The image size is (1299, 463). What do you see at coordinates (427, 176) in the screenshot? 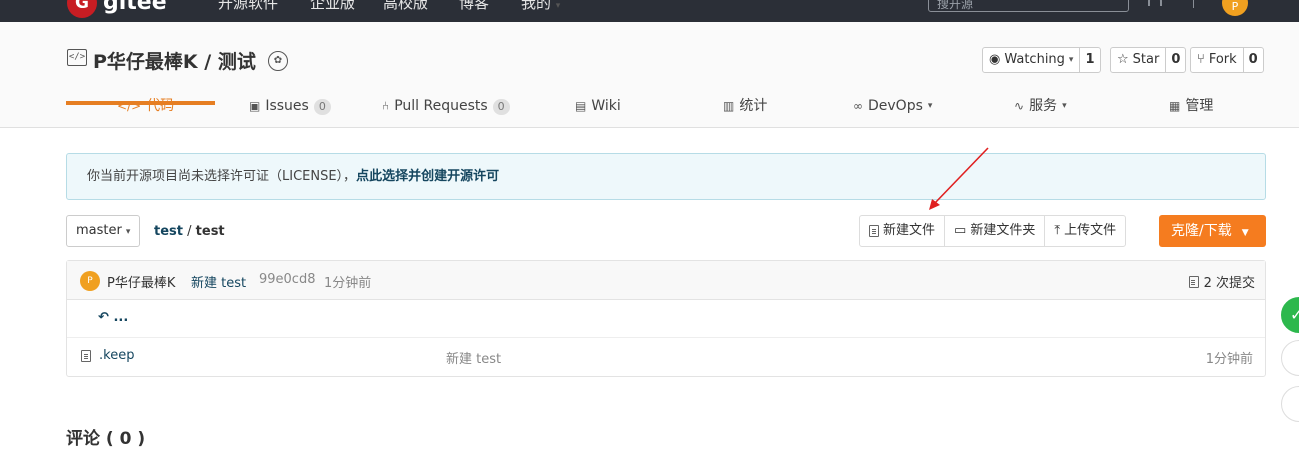
I see `license-link: 点此选择并创建开源许可` at bounding box center [427, 176].